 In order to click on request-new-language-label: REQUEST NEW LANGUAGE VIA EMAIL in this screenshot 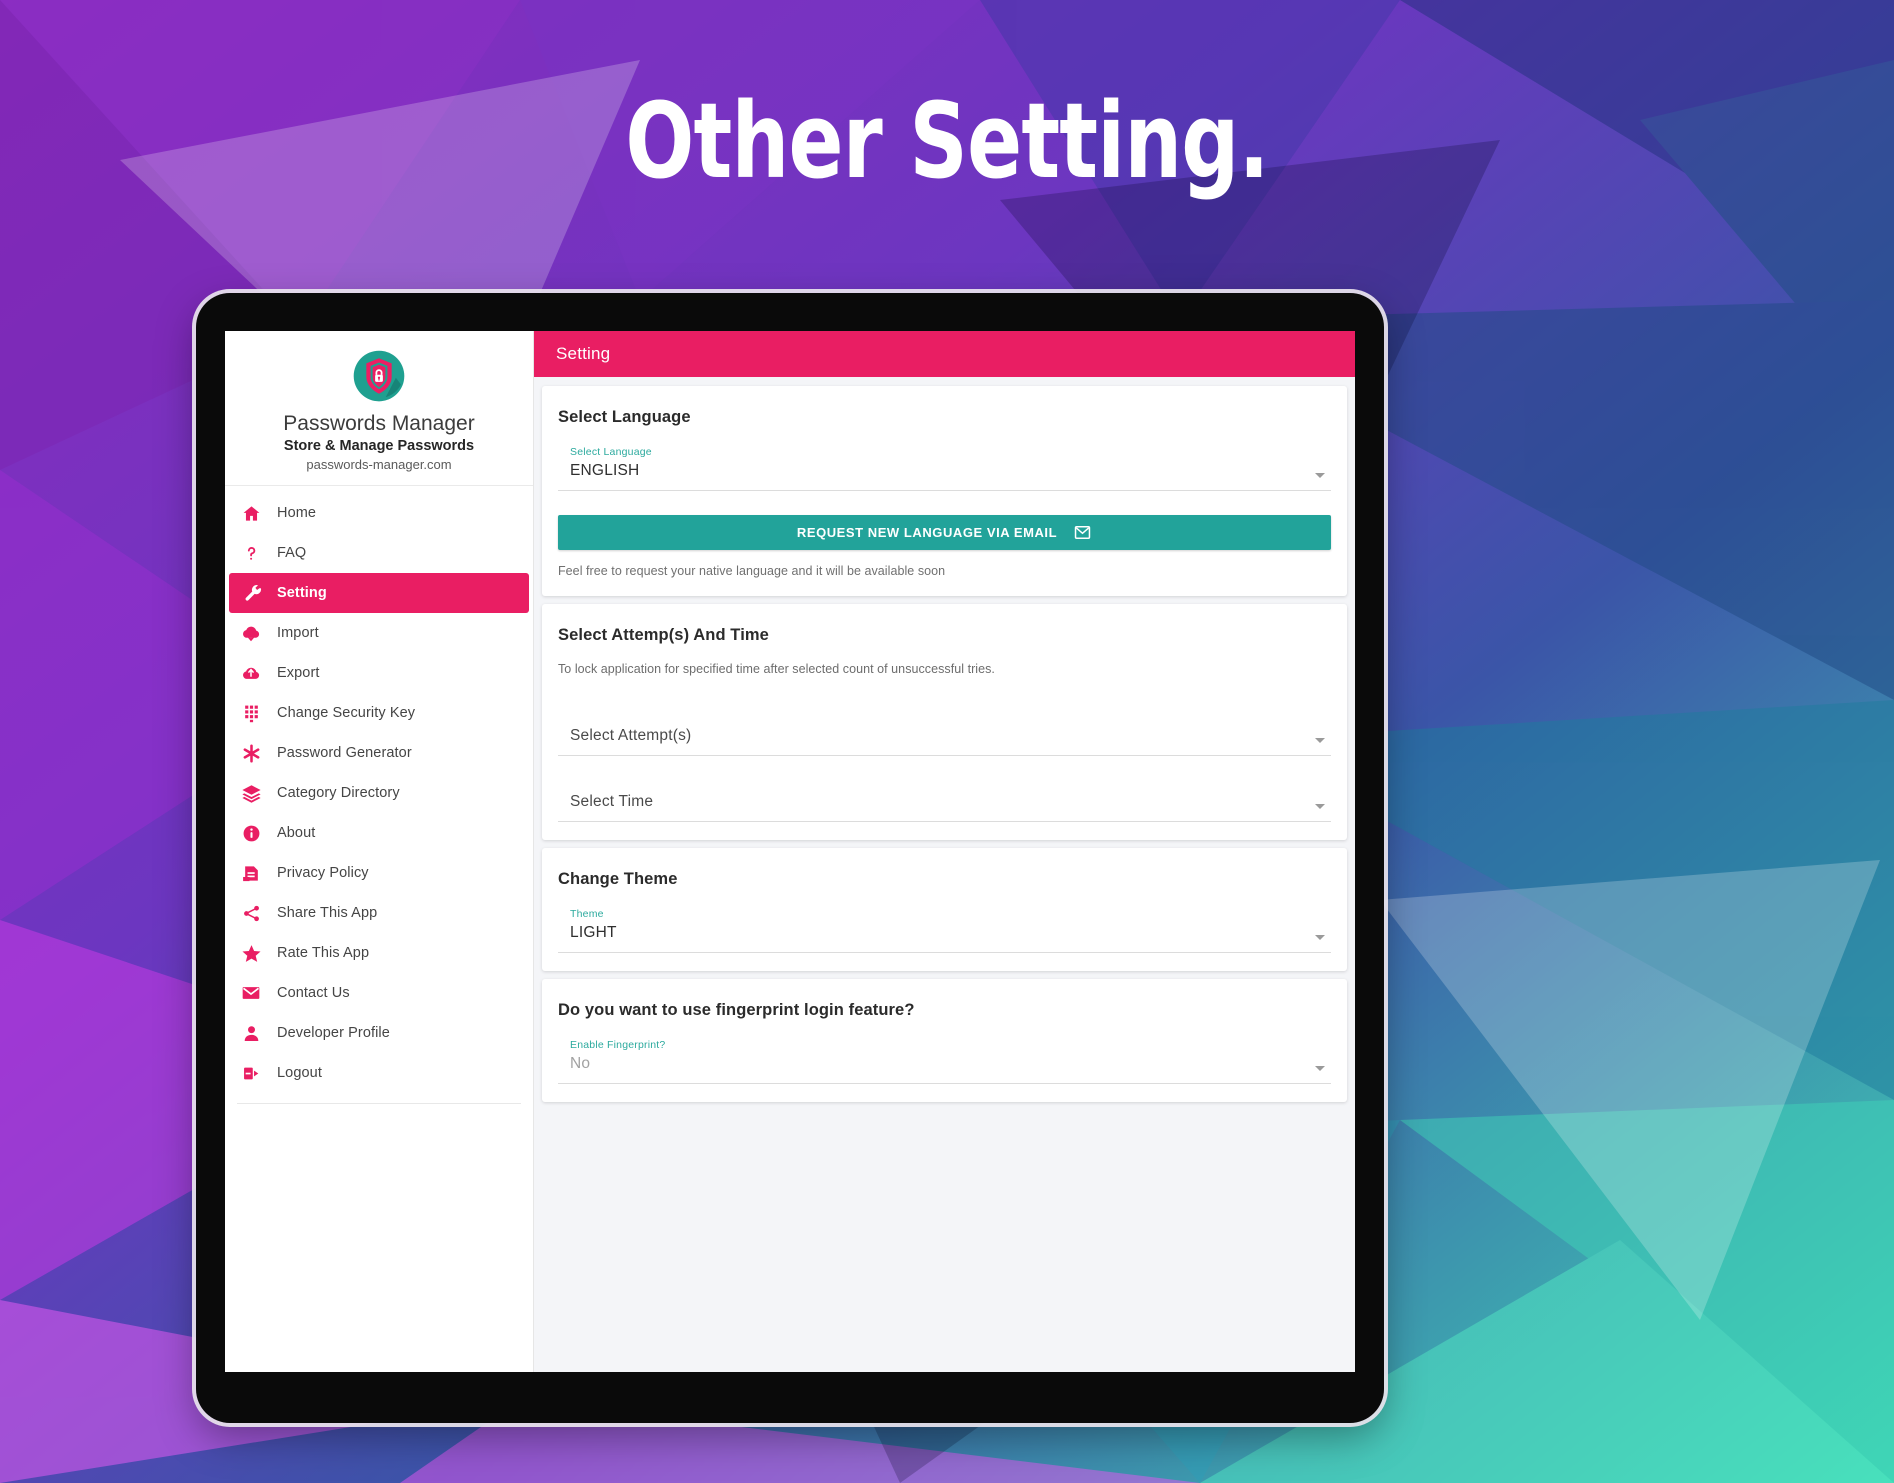, I will do `click(927, 532)`.